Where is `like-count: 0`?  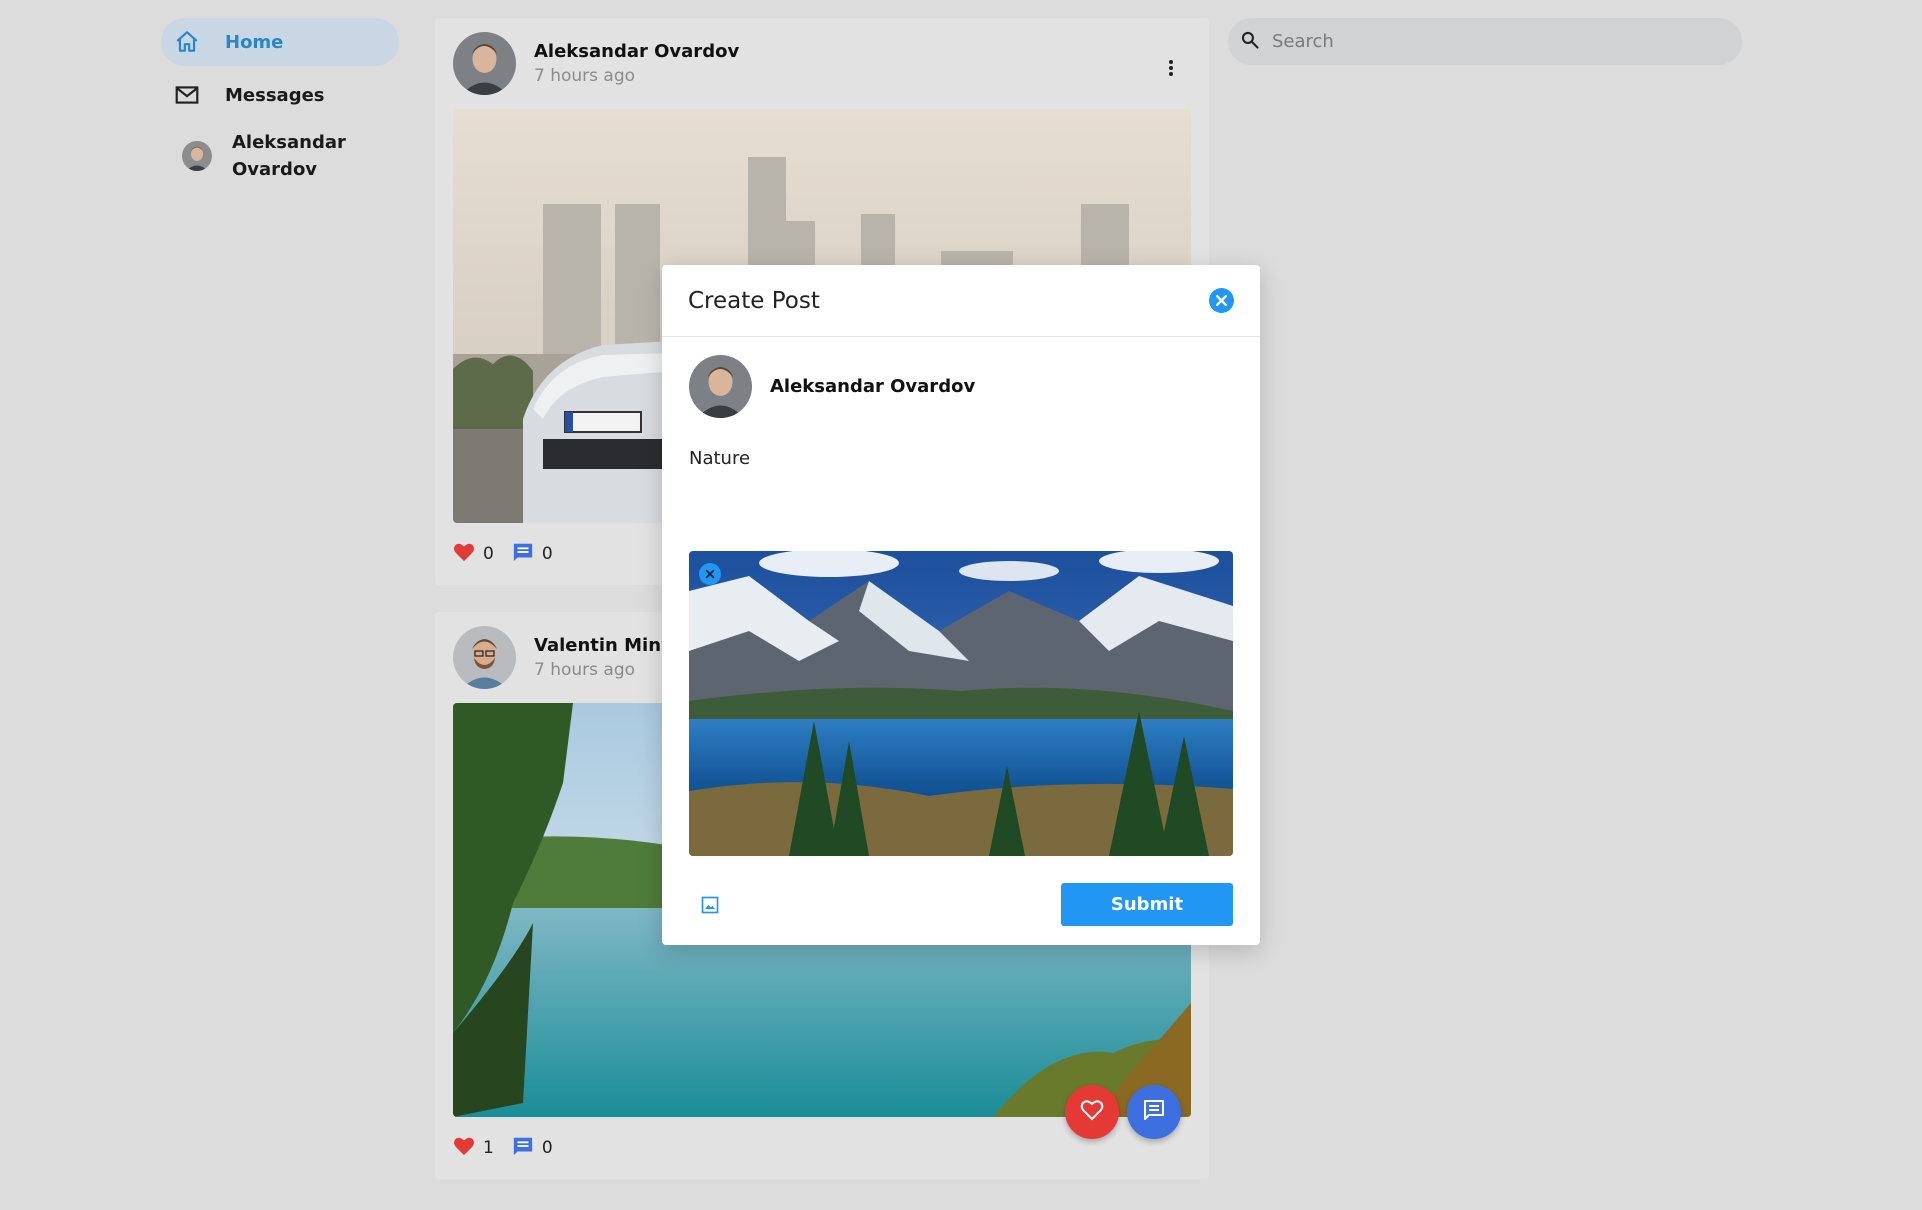 like-count: 0 is located at coordinates (488, 554).